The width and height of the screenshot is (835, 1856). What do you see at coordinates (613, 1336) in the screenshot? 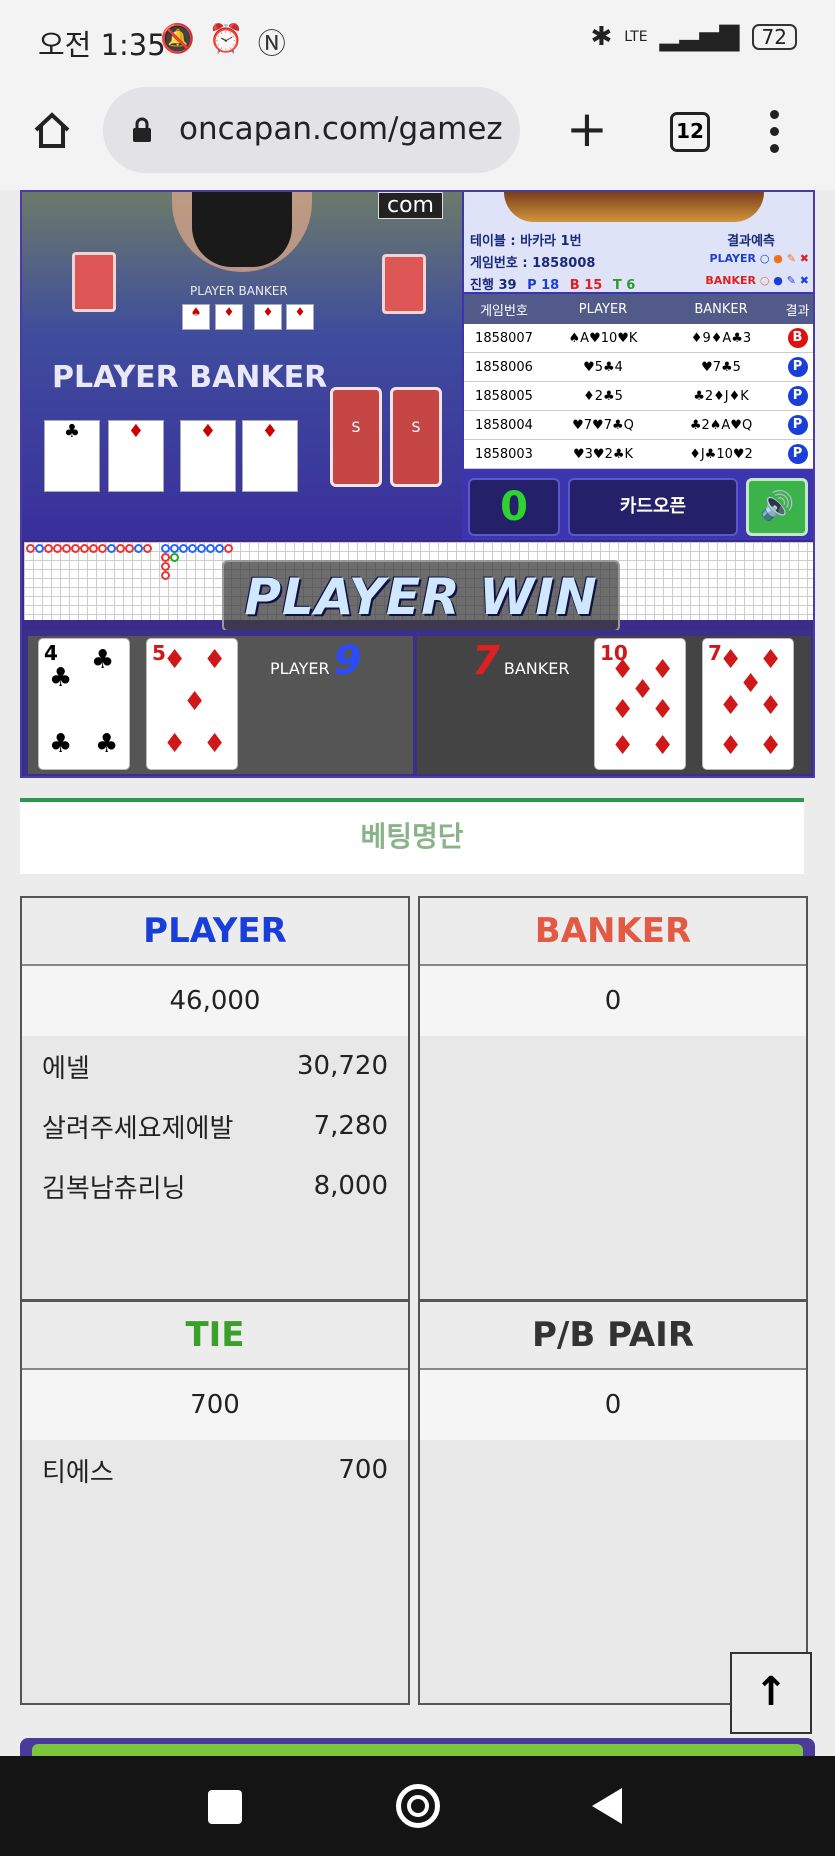
I see `bet-box-title: P/B PAIR` at bounding box center [613, 1336].